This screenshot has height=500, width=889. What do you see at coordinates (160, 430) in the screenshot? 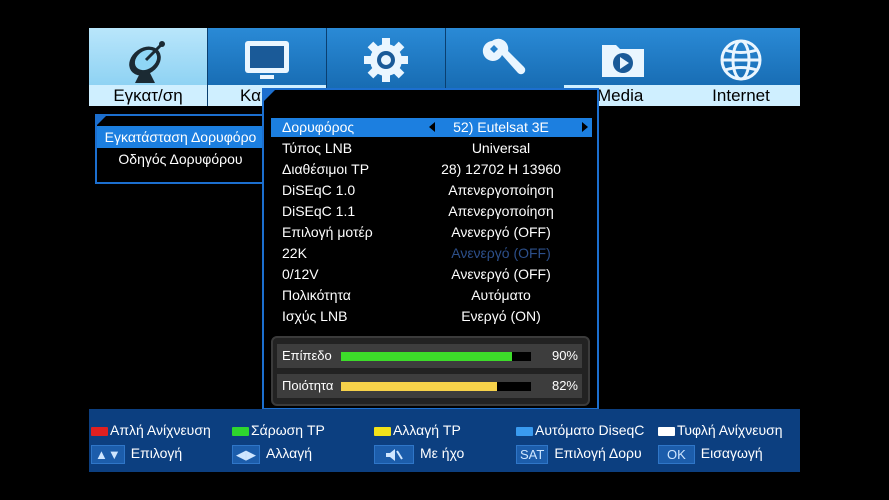
I see `legend-label: Απλή Ανίχνευση` at bounding box center [160, 430].